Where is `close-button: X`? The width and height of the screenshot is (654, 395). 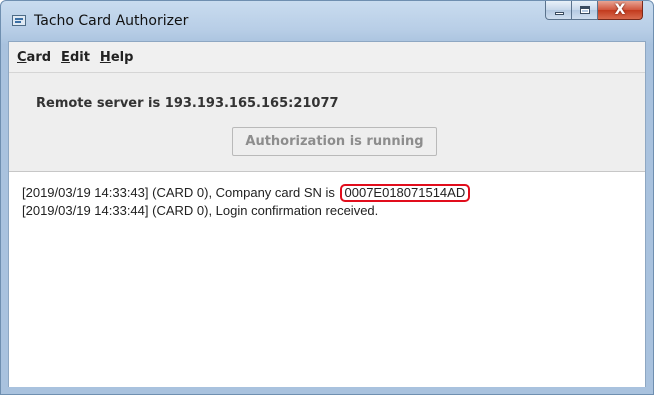
close-button: X is located at coordinates (620, 10).